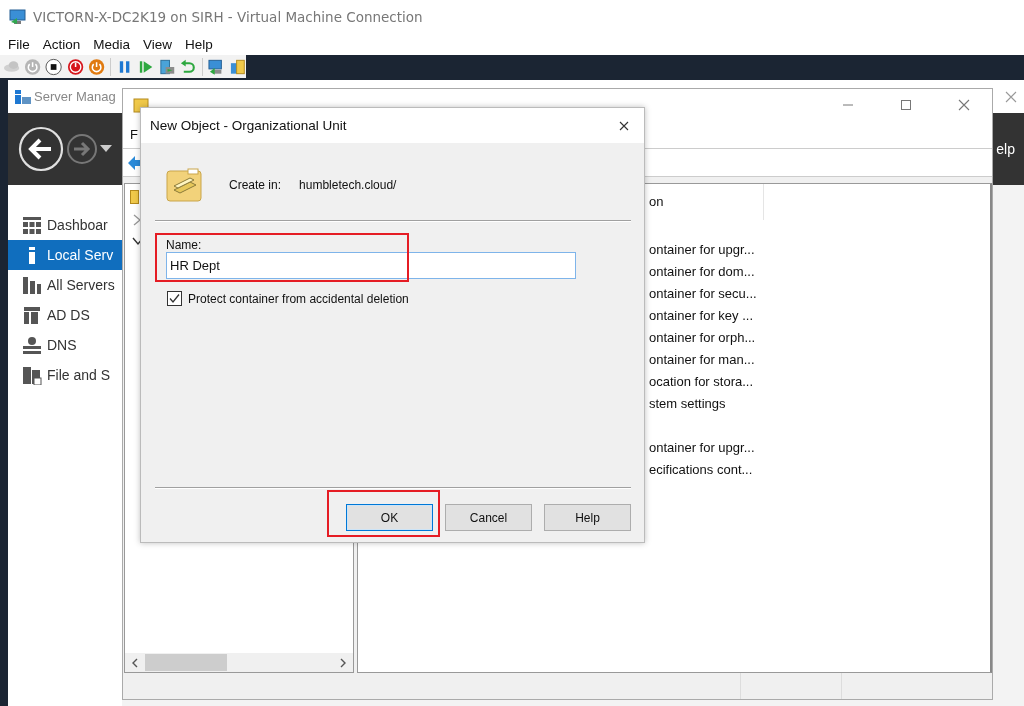  Describe the element at coordinates (389, 517) in the screenshot. I see `dialog-button: OK` at that location.